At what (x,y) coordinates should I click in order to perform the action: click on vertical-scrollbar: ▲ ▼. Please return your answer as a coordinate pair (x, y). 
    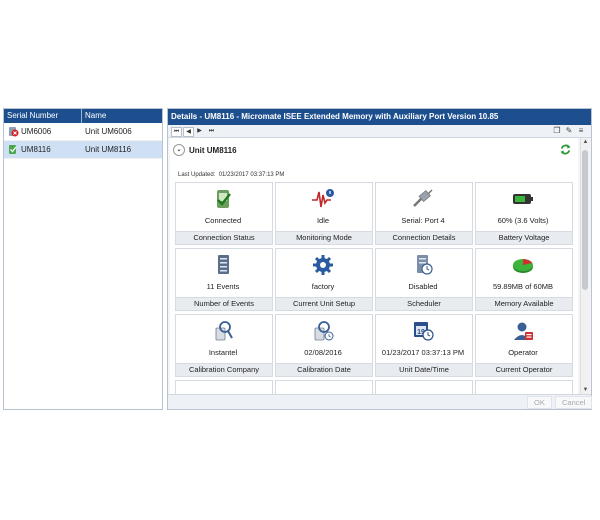
    Looking at the image, I should click on (585, 266).